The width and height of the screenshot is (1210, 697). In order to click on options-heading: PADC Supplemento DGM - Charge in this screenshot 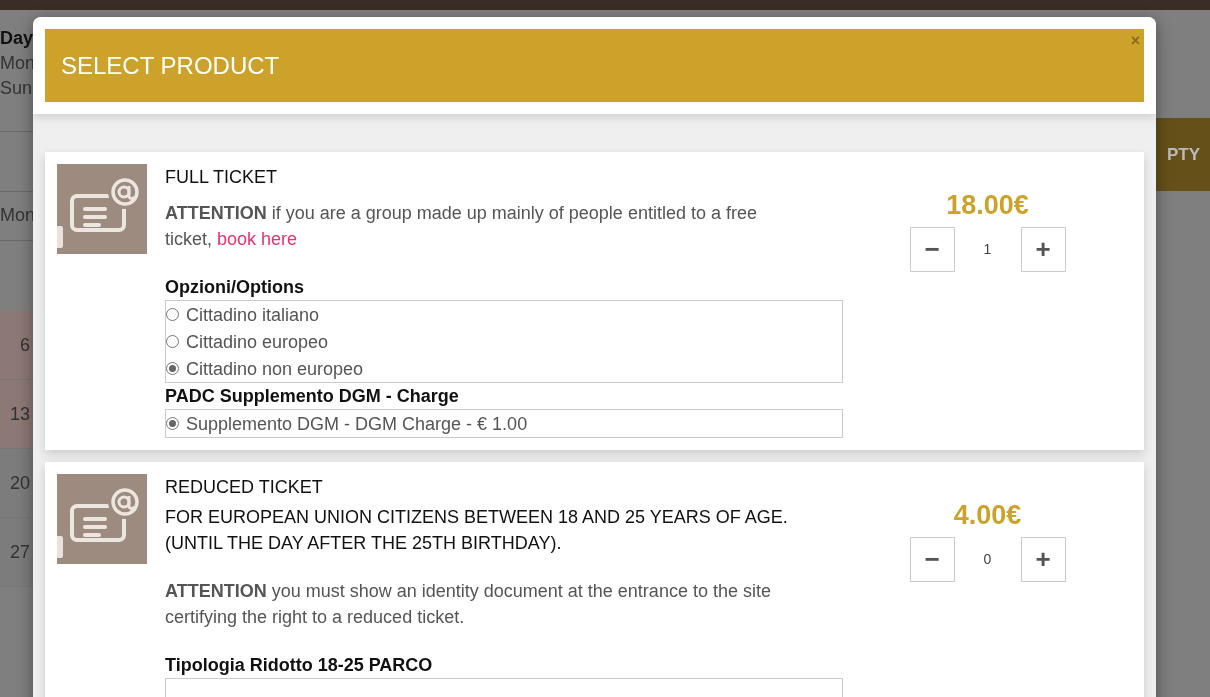, I will do `click(312, 396)`.